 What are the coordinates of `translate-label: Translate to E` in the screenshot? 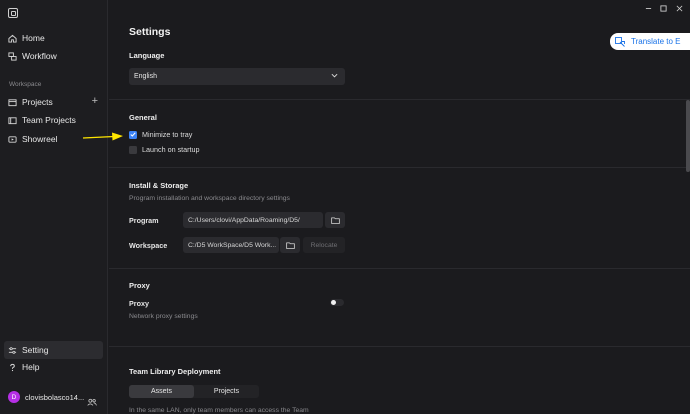 It's located at (656, 41).